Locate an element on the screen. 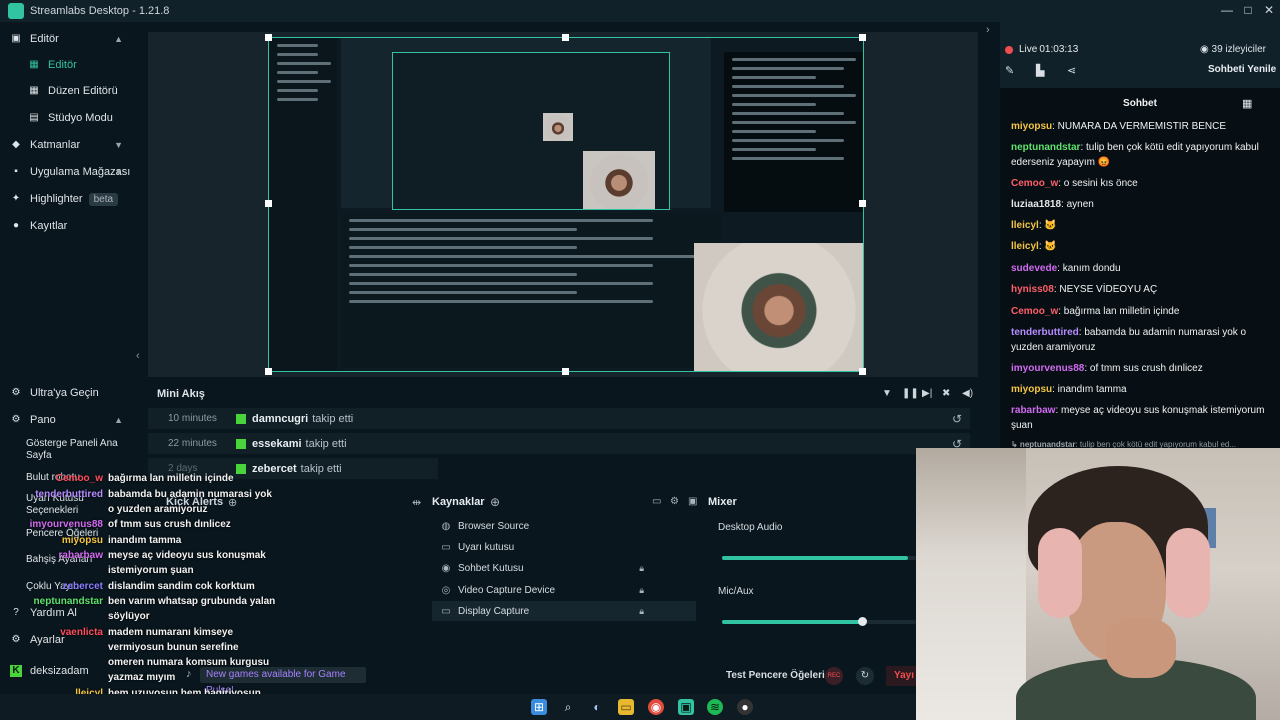 The height and width of the screenshot is (720, 1280). volume-fill is located at coordinates (815, 558).